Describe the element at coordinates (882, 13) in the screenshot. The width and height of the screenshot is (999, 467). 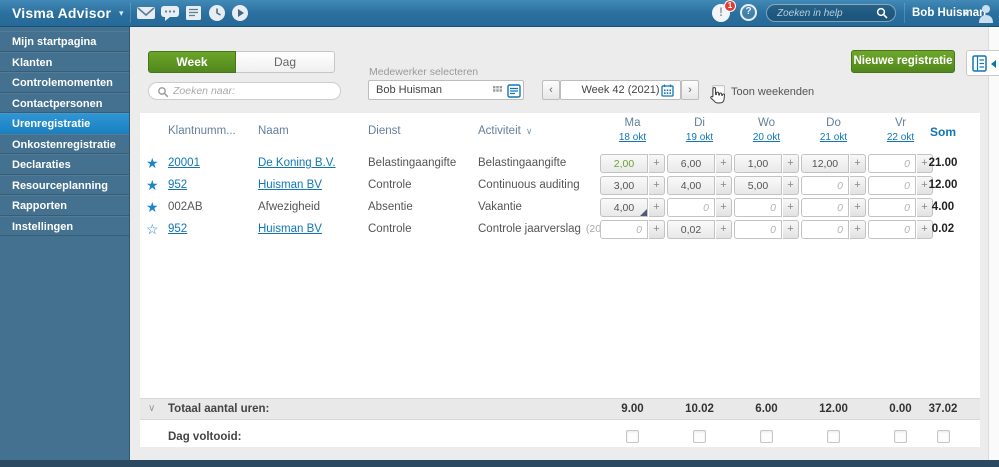
I see `search-icon` at that location.